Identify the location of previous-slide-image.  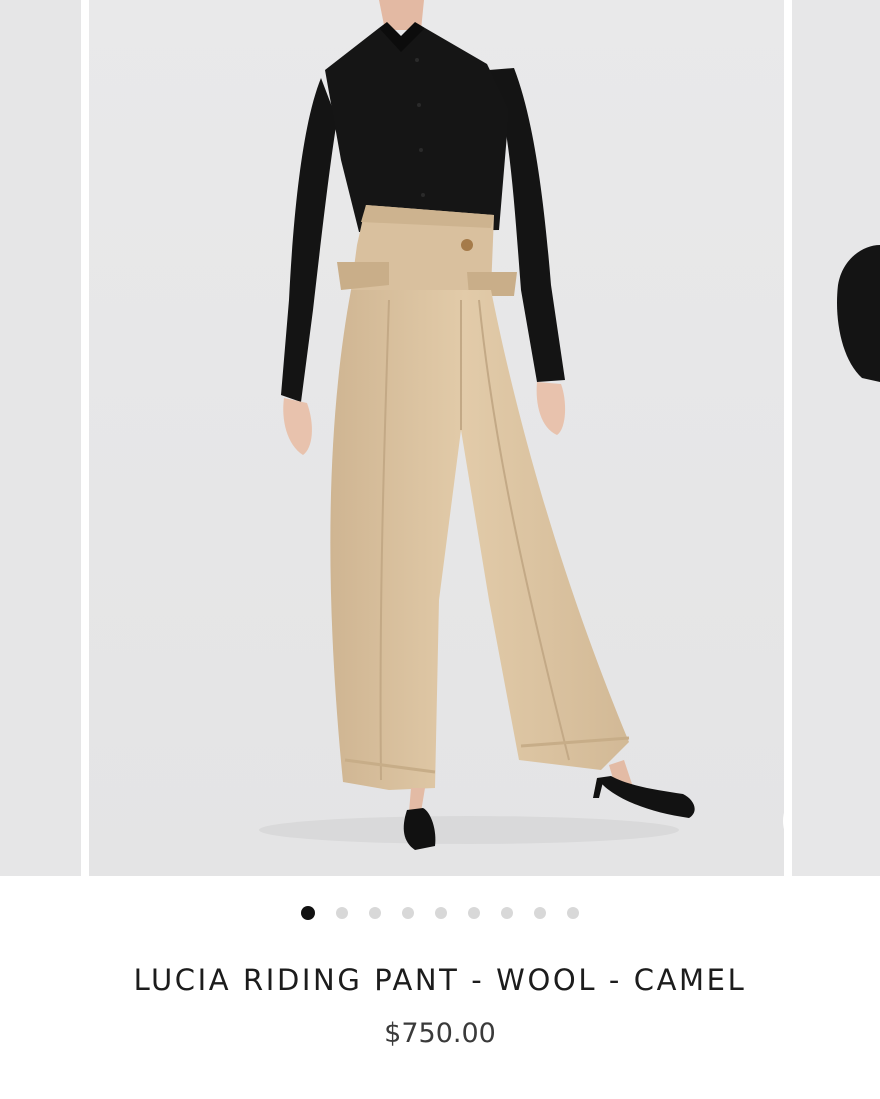
(40, 438).